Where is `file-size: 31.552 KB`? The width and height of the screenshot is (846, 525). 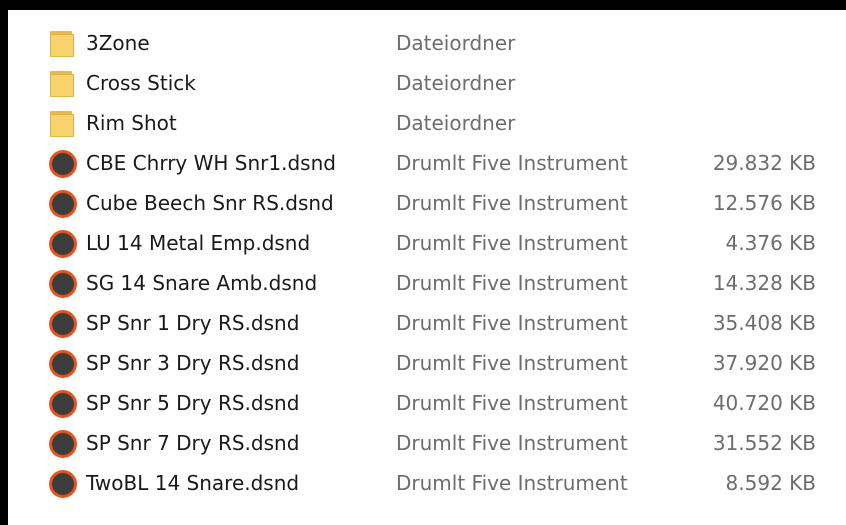 file-size: 31.552 KB is located at coordinates (764, 443).